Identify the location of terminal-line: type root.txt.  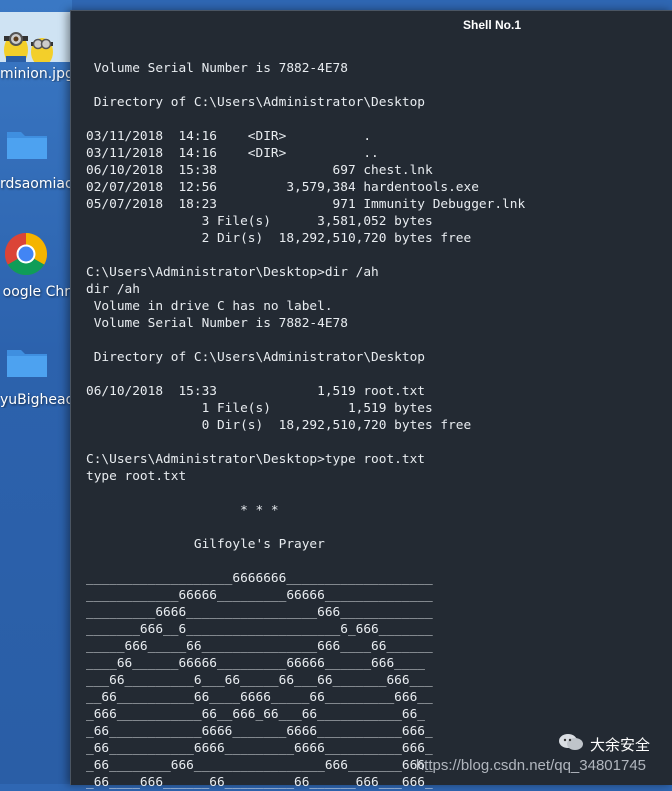
(136, 476).